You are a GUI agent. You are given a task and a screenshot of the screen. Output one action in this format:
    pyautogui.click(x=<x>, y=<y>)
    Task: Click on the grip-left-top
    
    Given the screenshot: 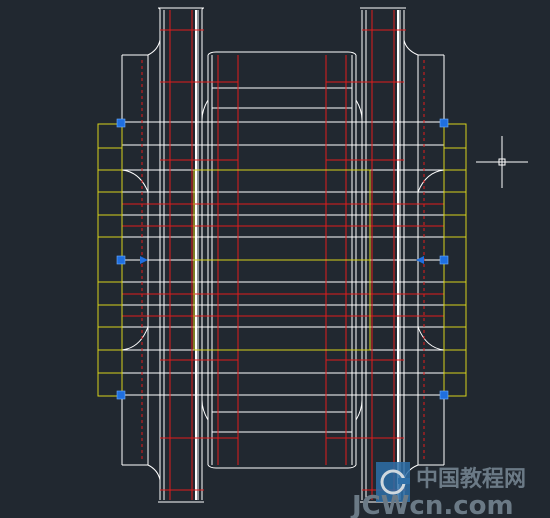 What is the action you would take?
    pyautogui.click(x=121, y=123)
    